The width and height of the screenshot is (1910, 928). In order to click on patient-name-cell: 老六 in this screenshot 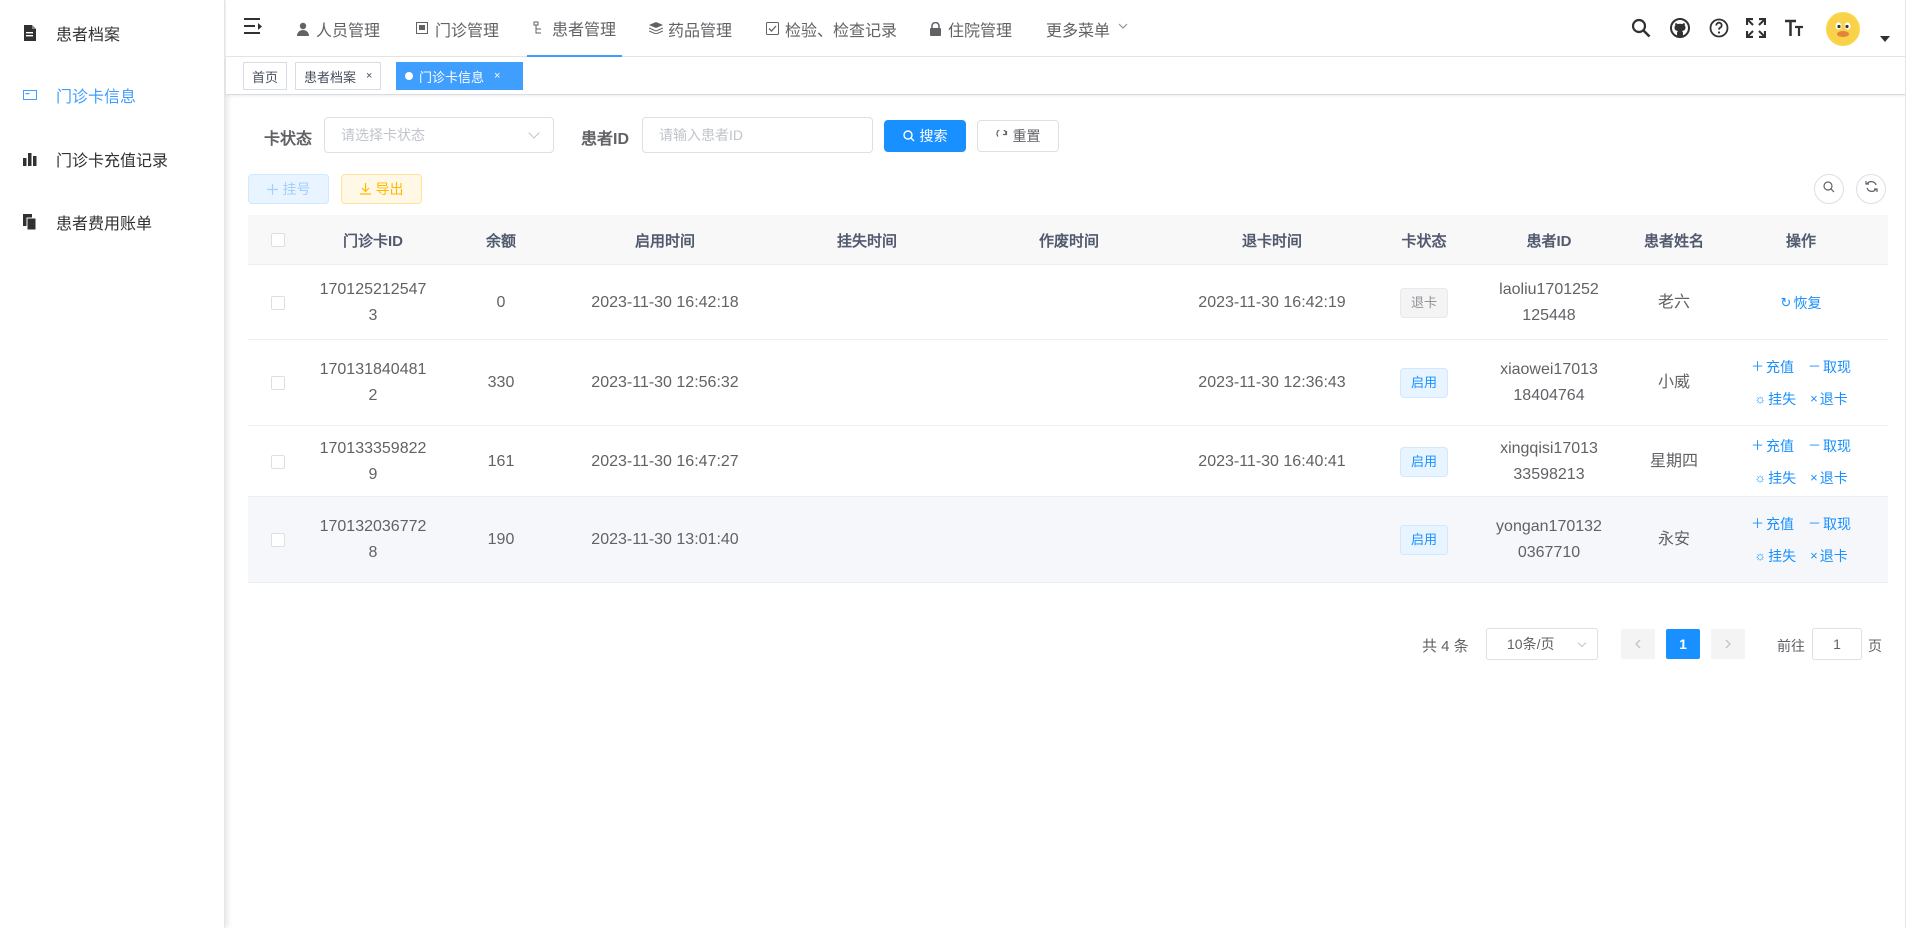, I will do `click(1673, 302)`.